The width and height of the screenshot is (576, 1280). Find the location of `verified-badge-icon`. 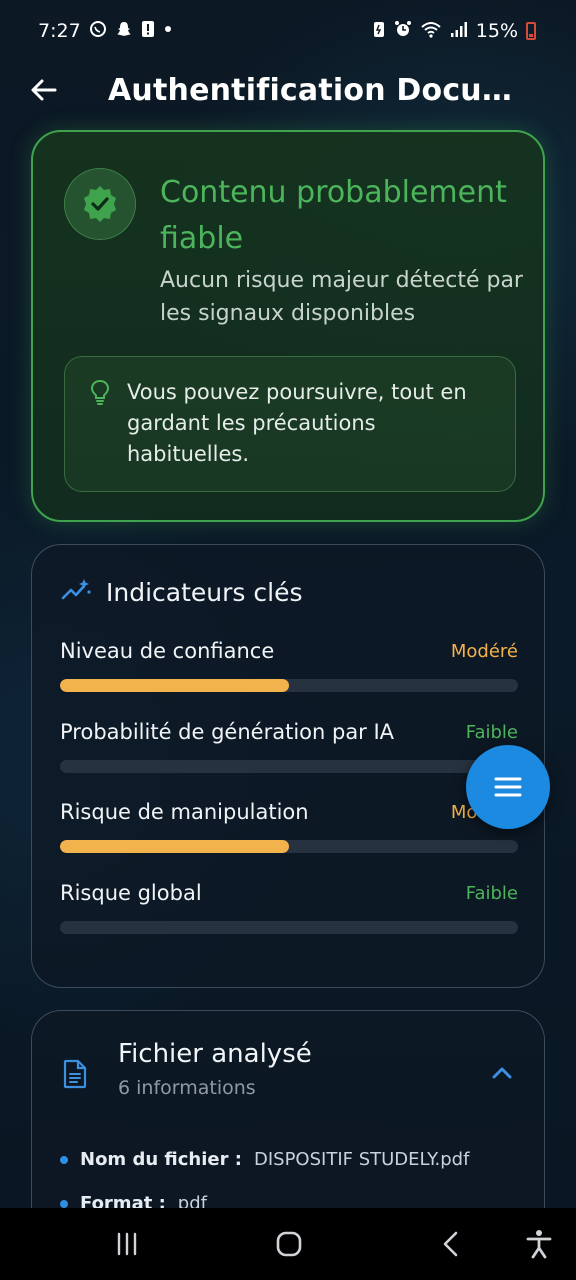

verified-badge-icon is located at coordinates (100, 204).